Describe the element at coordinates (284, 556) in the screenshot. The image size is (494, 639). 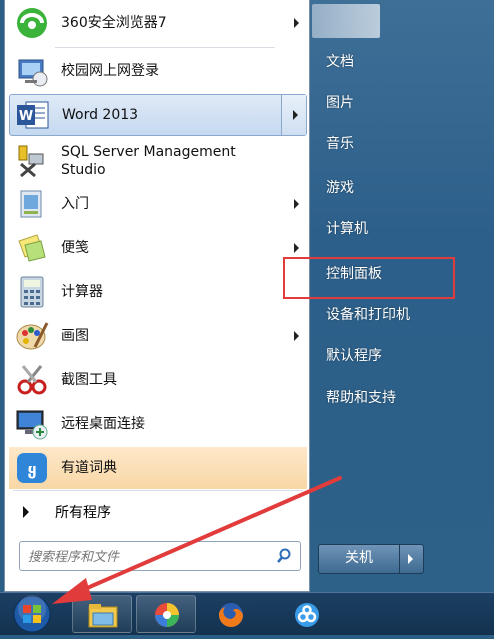
I see `search-icon` at that location.